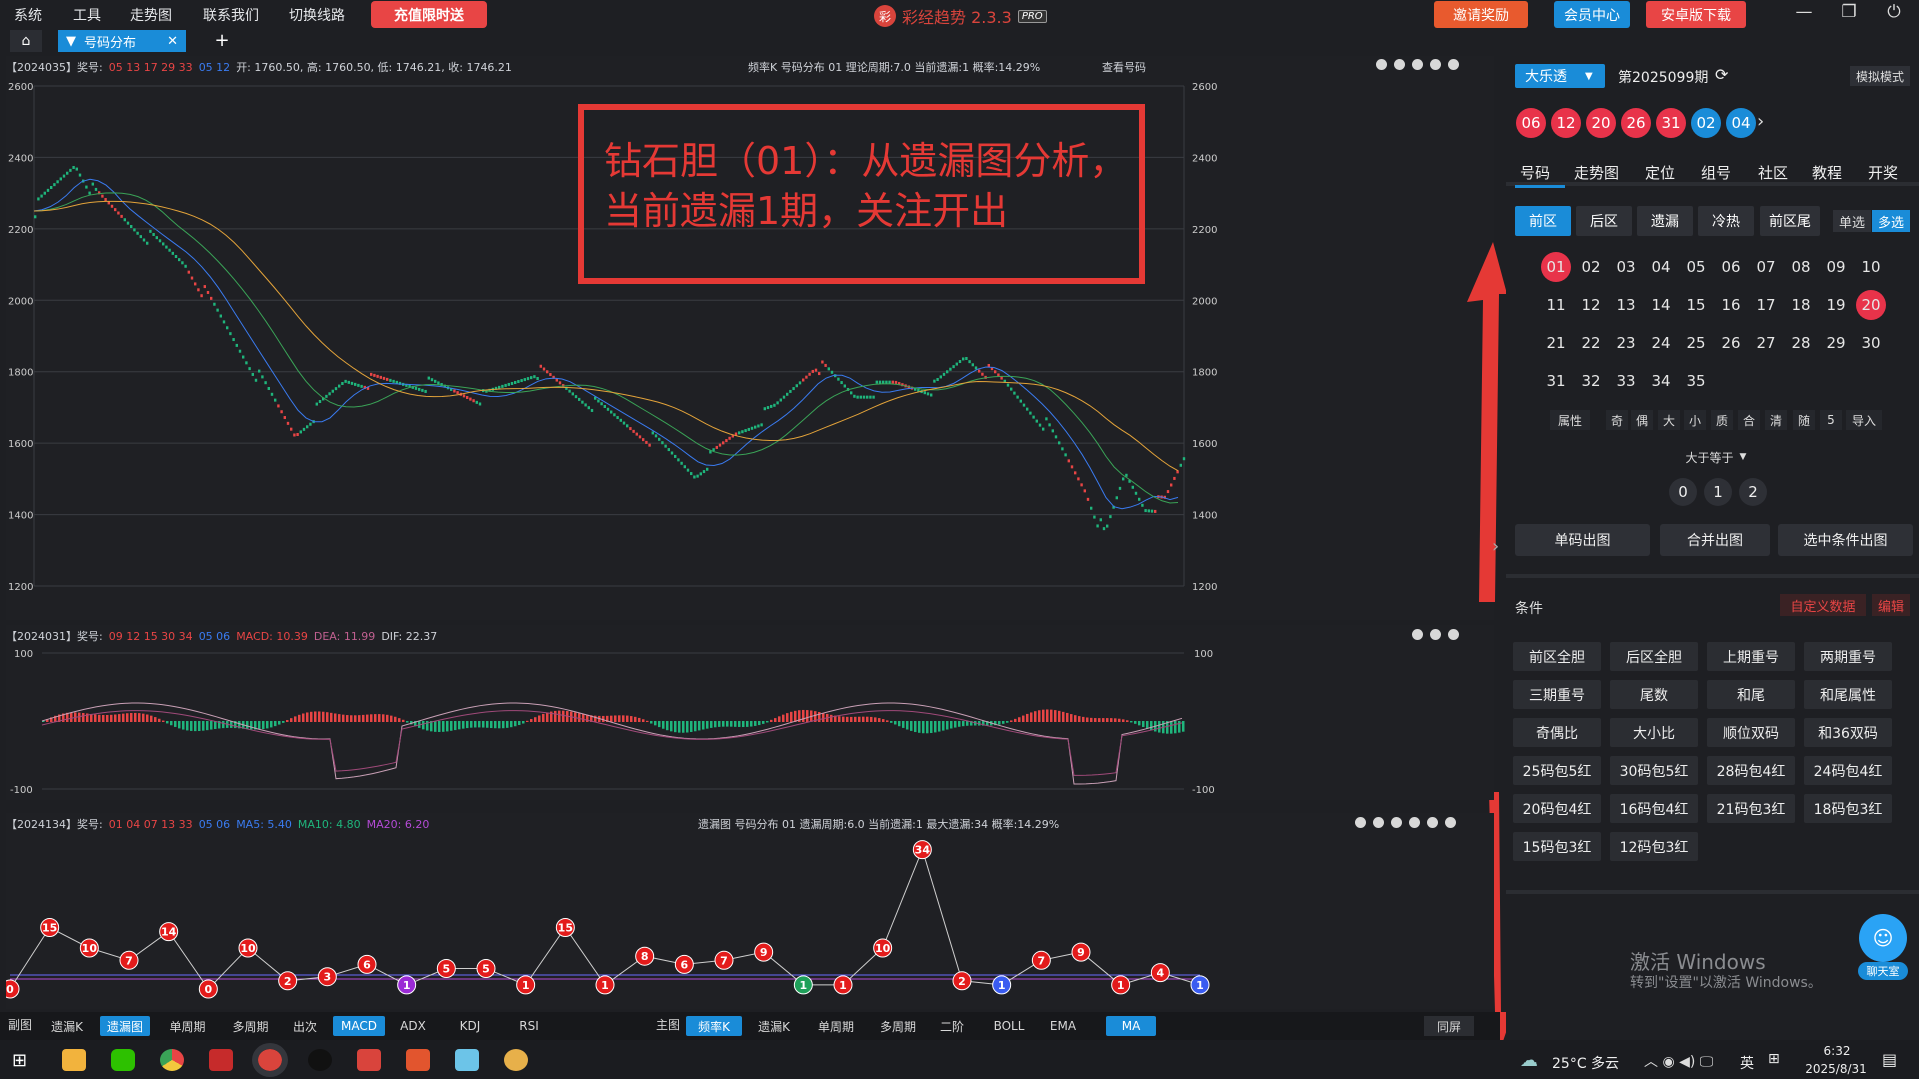 The width and height of the screenshot is (1919, 1079). I want to click on ime-indicator: 英, so click(1747, 1063).